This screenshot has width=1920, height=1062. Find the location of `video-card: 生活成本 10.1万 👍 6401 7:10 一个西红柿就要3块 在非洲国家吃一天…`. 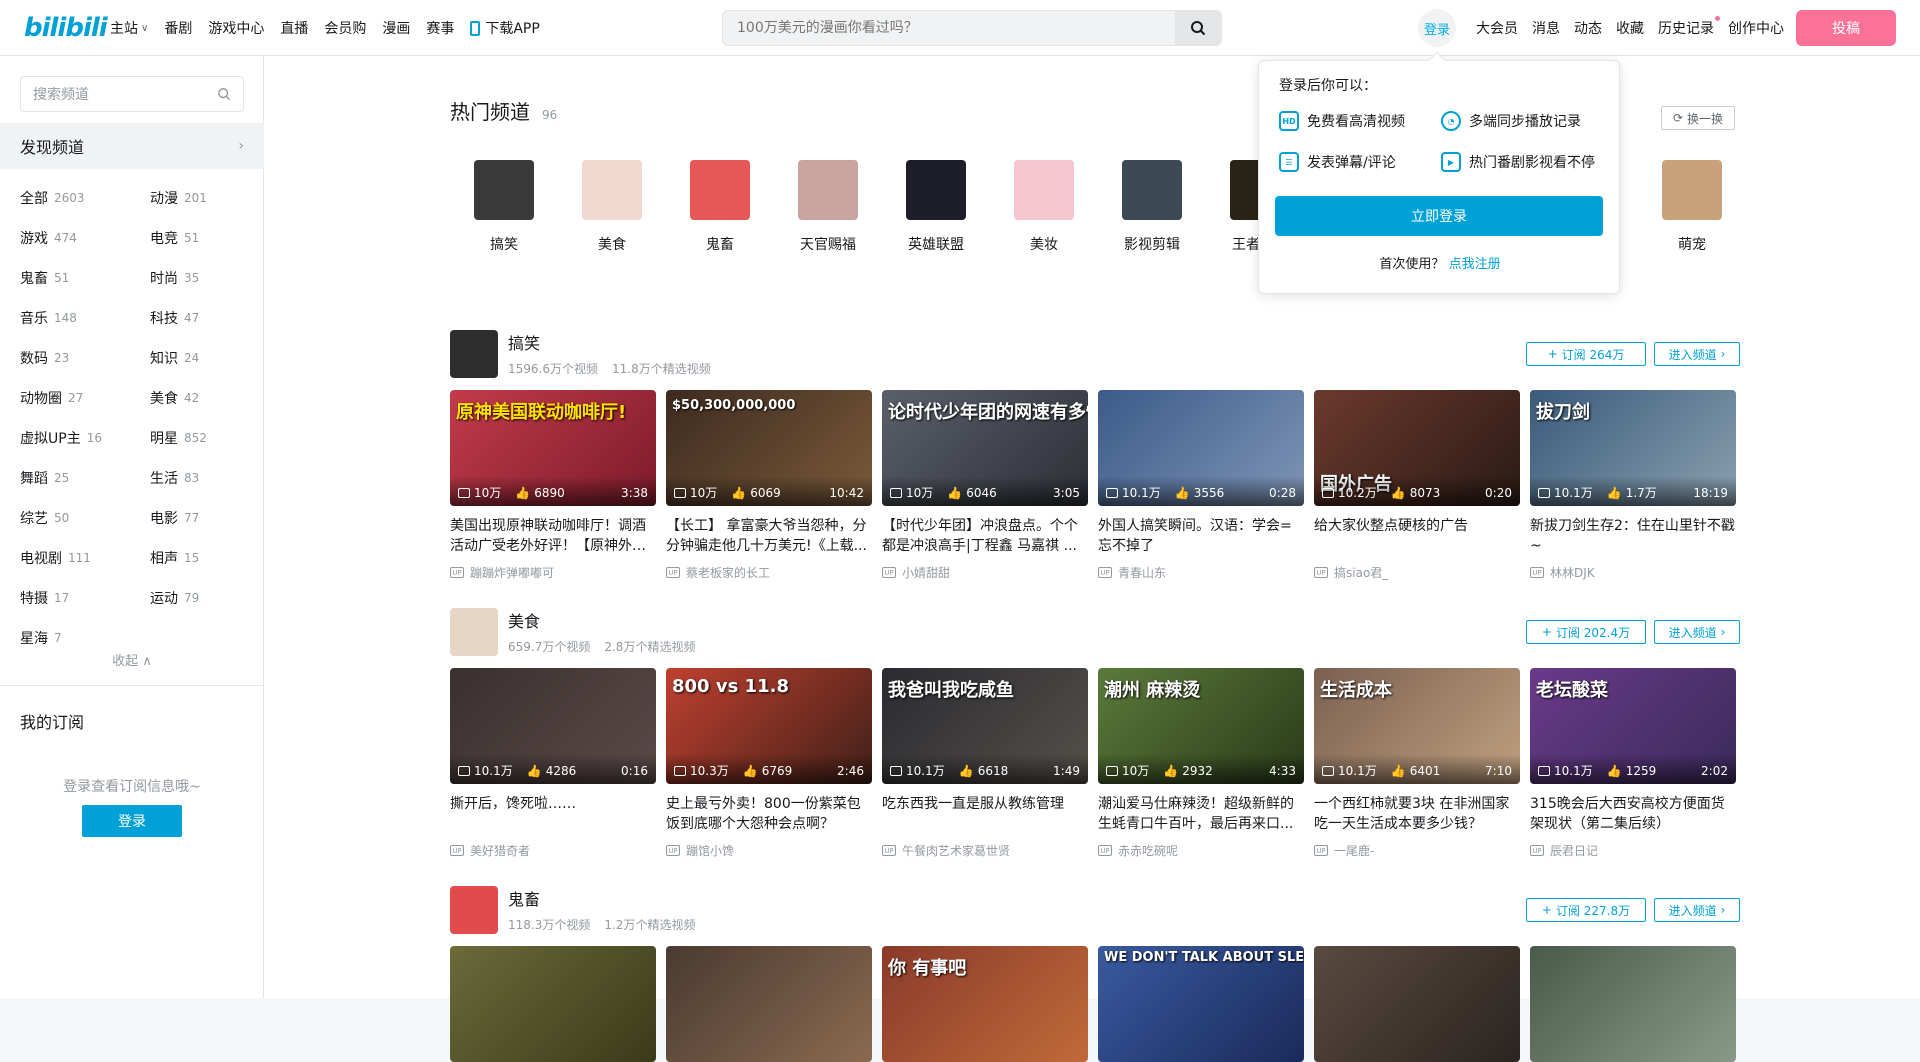

video-card: 生活成本 10.1万 👍 6401 7:10 一个西红柿就要3块 在非洲国家吃一天… is located at coordinates (1417, 763).